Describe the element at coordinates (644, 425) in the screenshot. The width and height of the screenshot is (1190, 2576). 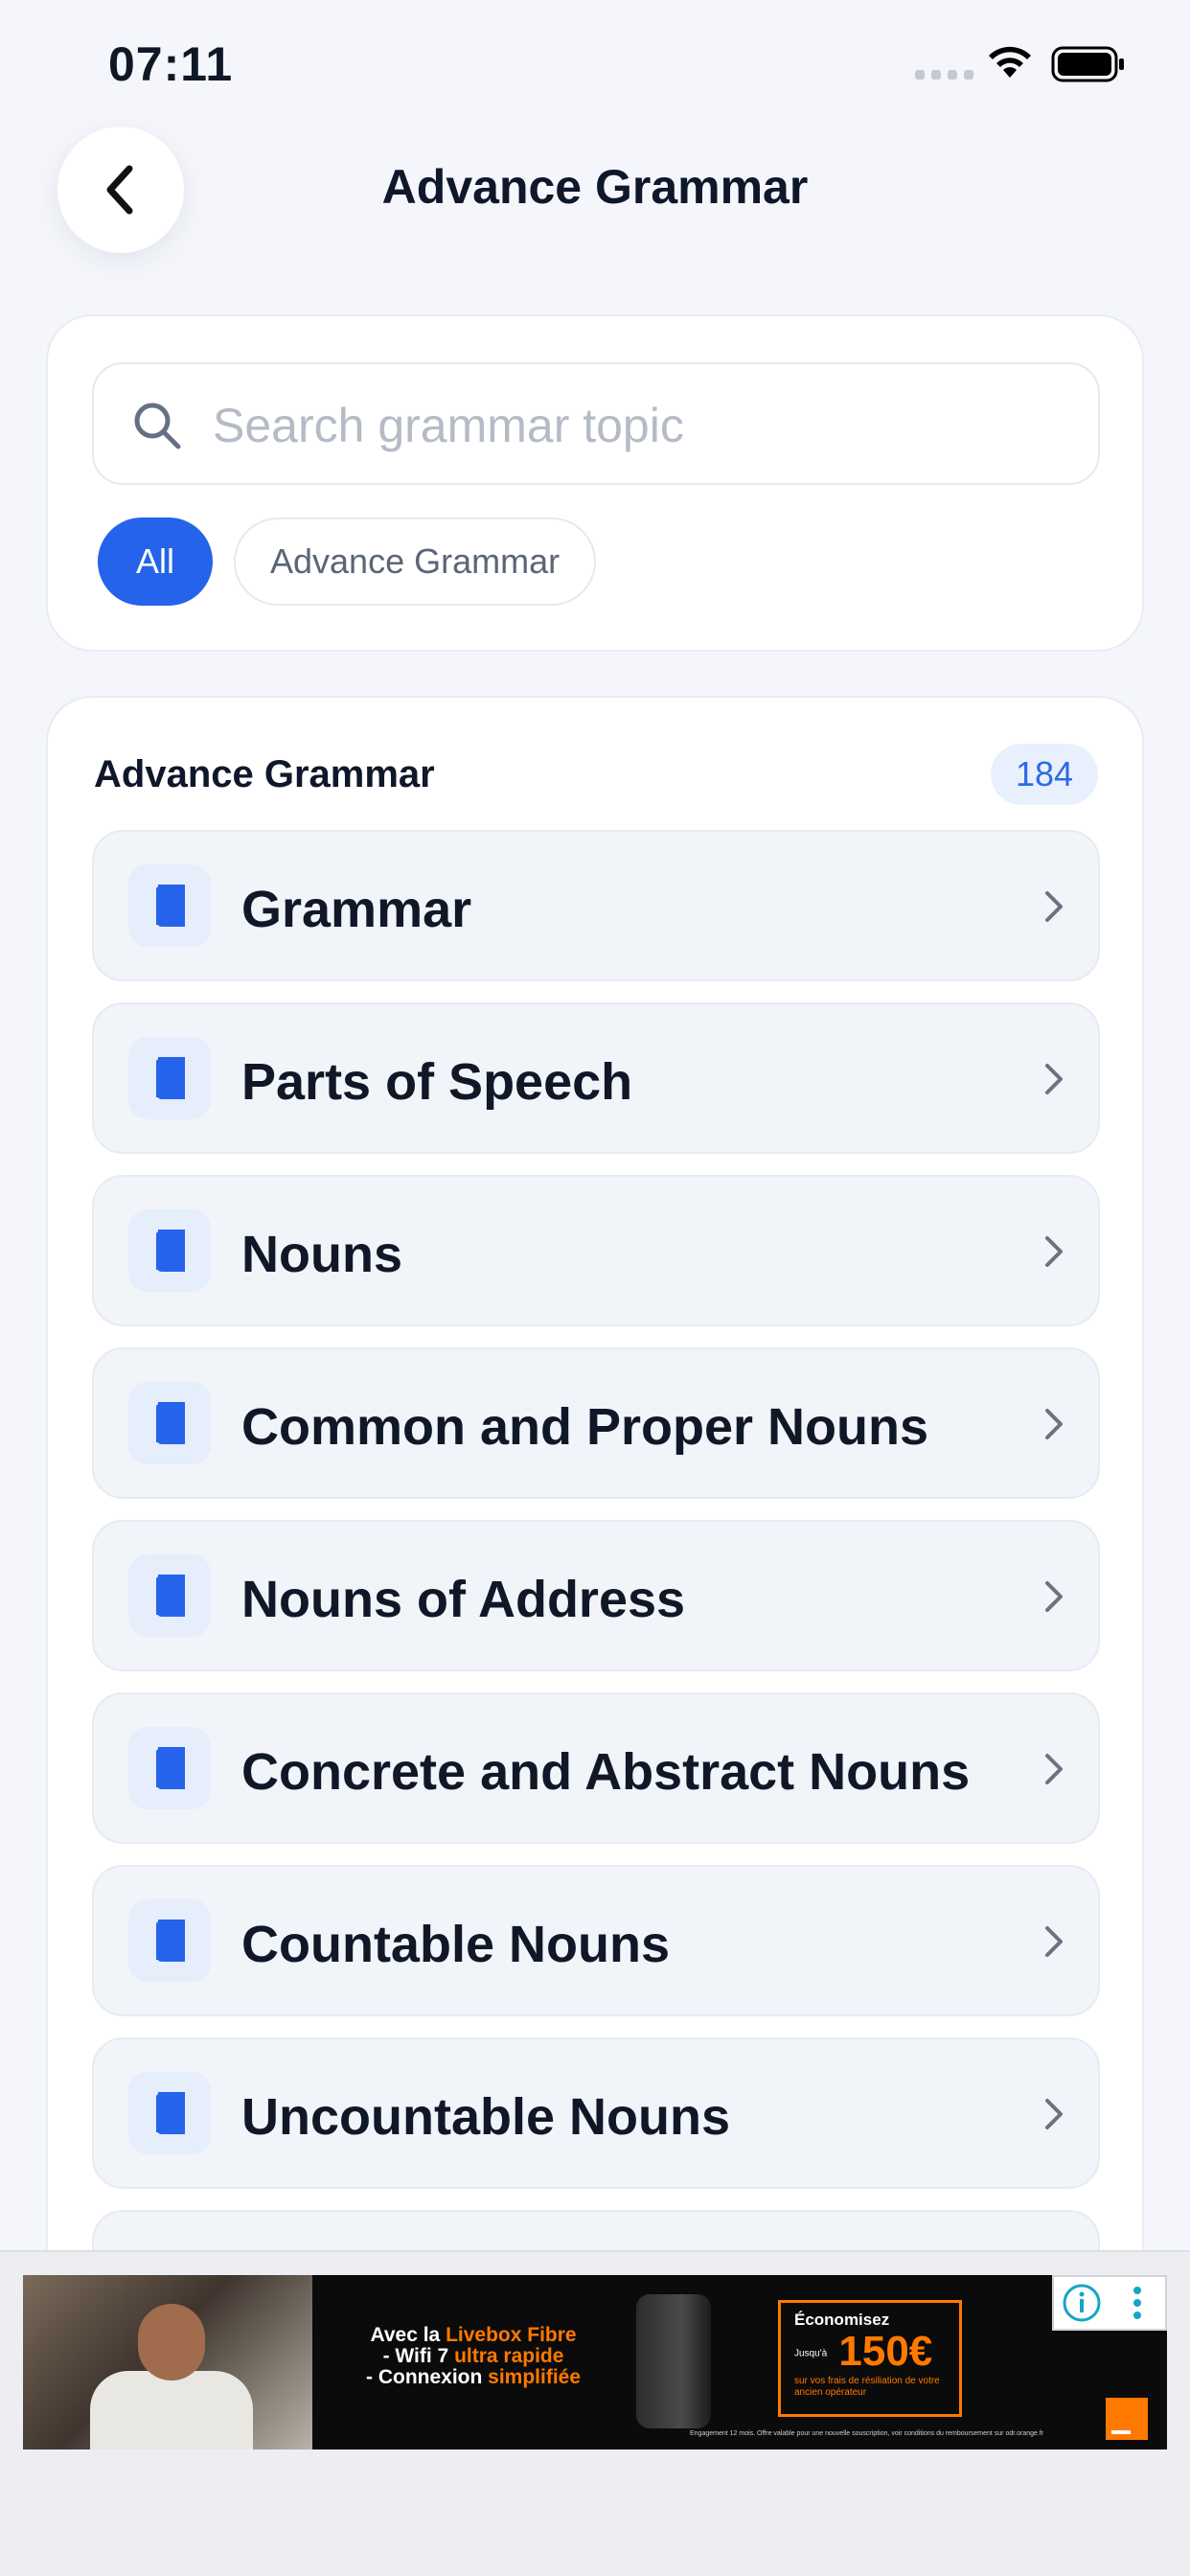
I see `search-input` at that location.